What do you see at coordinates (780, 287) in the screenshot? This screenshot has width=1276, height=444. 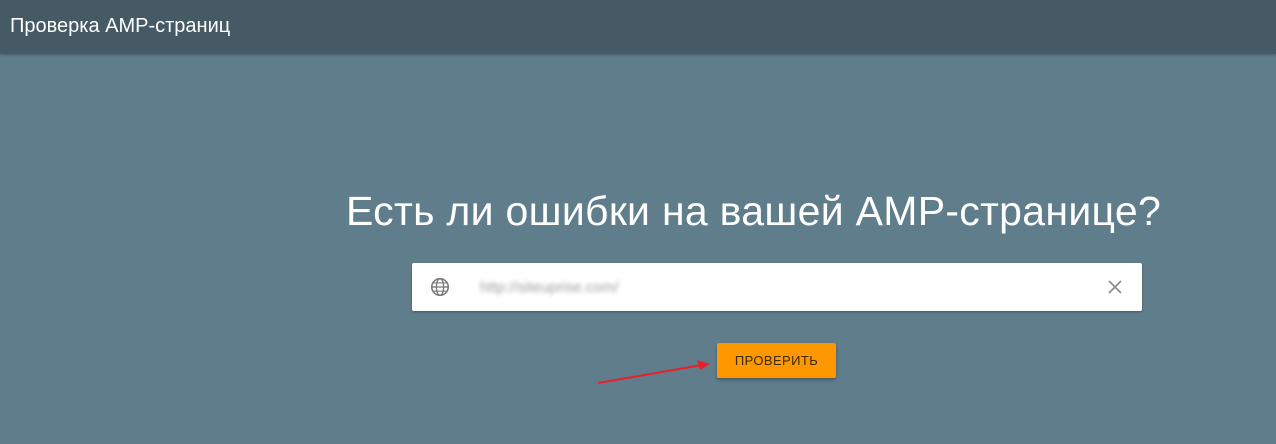 I see `url-input` at bounding box center [780, 287].